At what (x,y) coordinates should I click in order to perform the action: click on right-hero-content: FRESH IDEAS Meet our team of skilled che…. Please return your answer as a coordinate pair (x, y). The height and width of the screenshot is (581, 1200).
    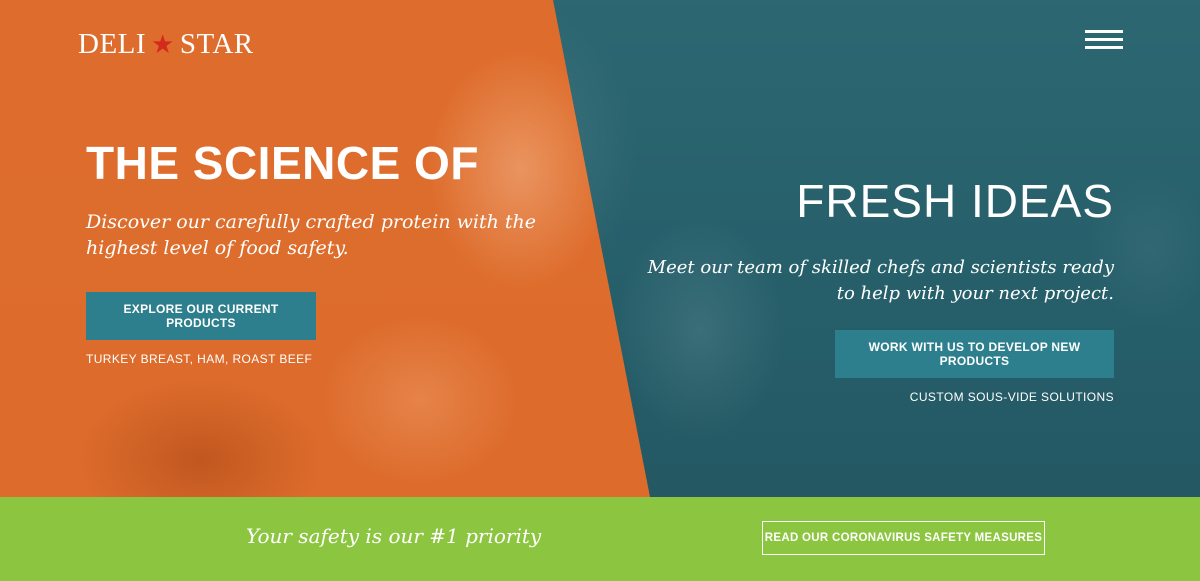
    Looking at the image, I should click on (874, 241).